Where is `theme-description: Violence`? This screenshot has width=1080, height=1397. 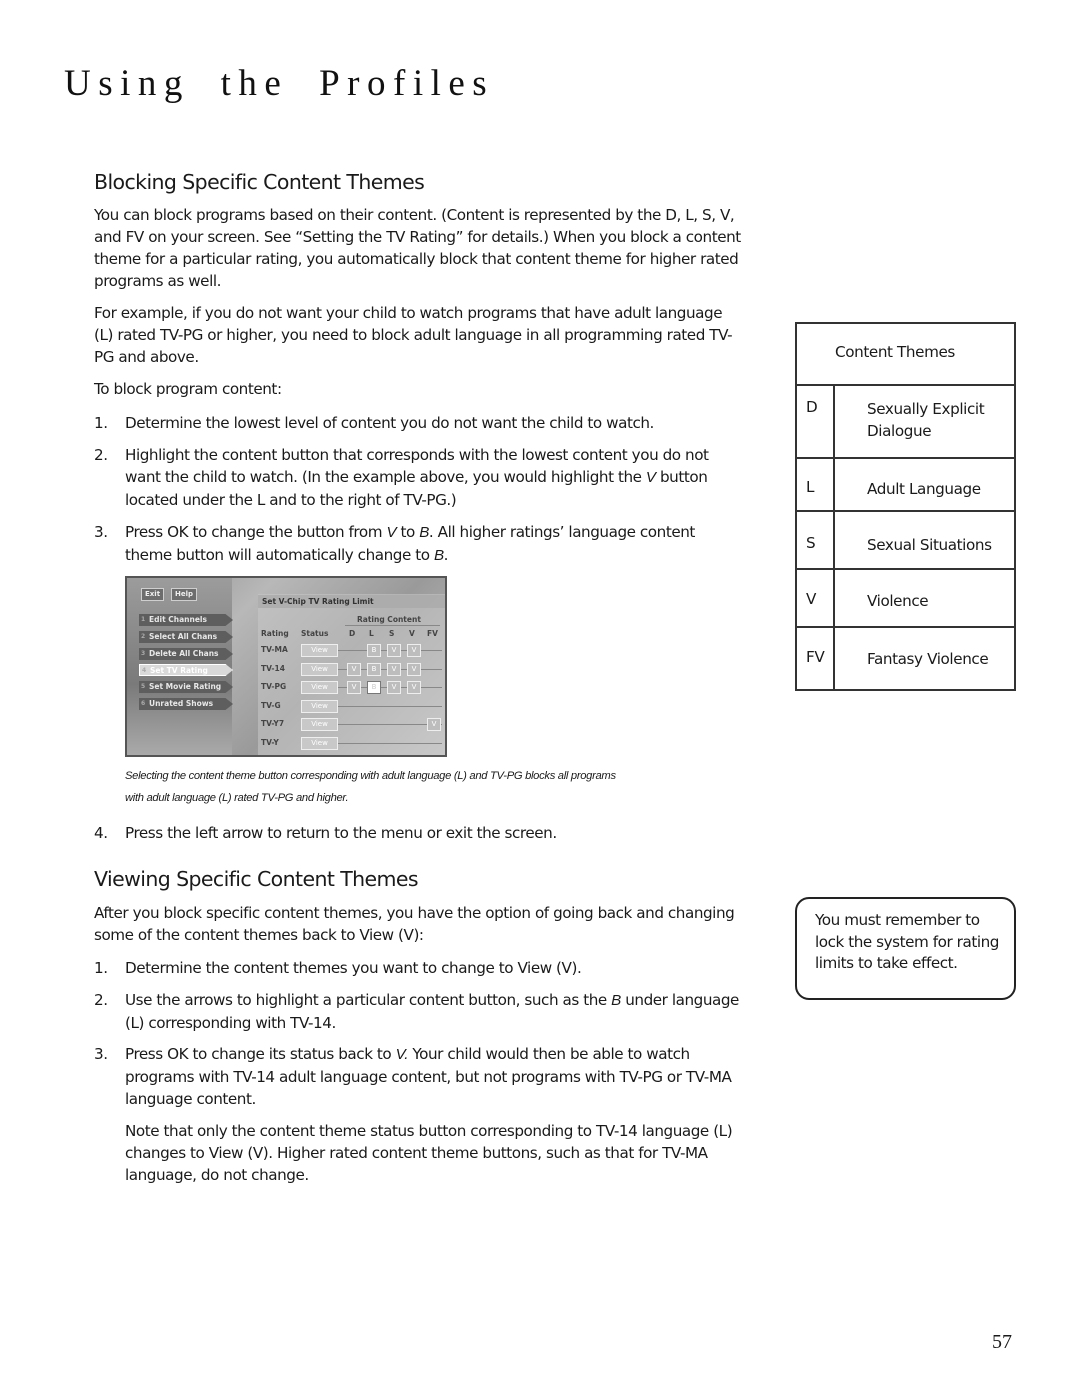 theme-description: Violence is located at coordinates (924, 598).